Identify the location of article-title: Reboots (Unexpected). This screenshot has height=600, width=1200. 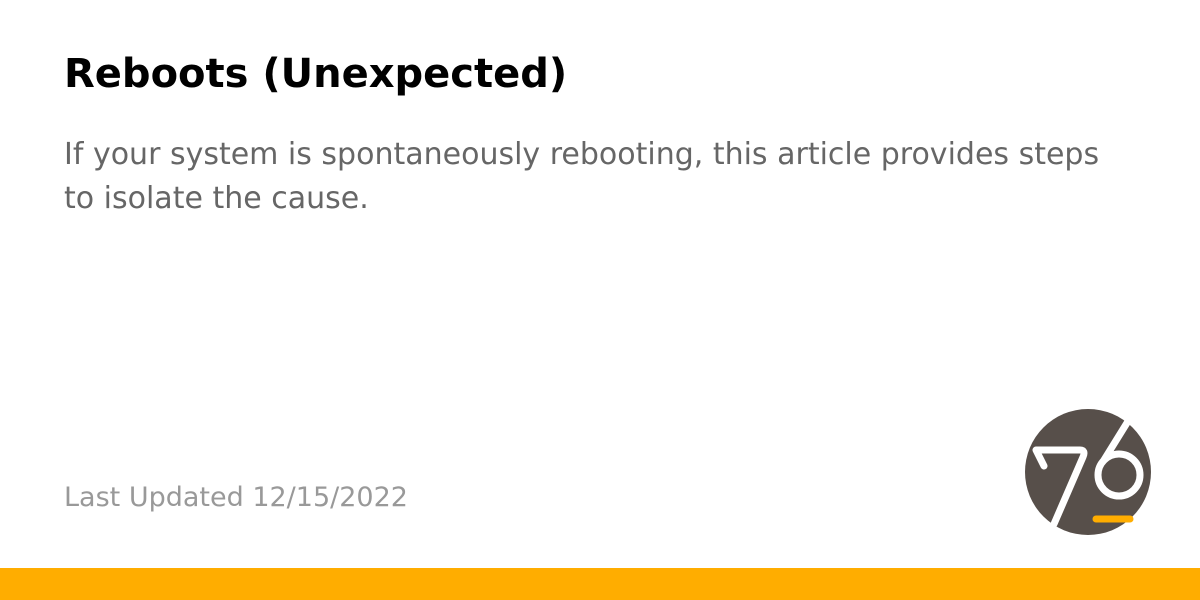
(316, 74).